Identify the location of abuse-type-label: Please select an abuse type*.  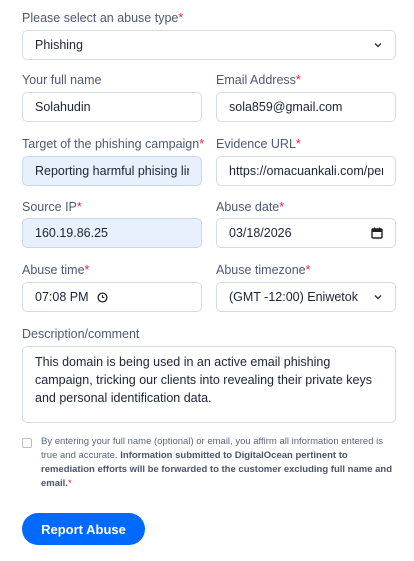
(103, 18).